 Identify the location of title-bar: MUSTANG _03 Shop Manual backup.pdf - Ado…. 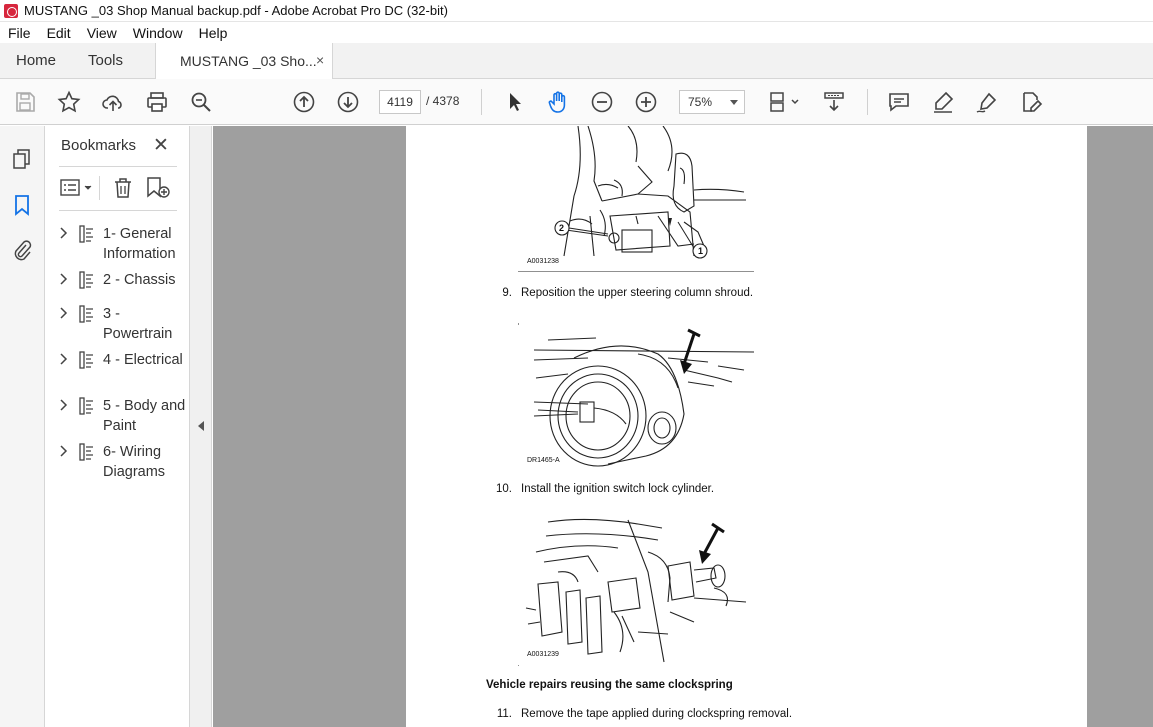
(576, 11).